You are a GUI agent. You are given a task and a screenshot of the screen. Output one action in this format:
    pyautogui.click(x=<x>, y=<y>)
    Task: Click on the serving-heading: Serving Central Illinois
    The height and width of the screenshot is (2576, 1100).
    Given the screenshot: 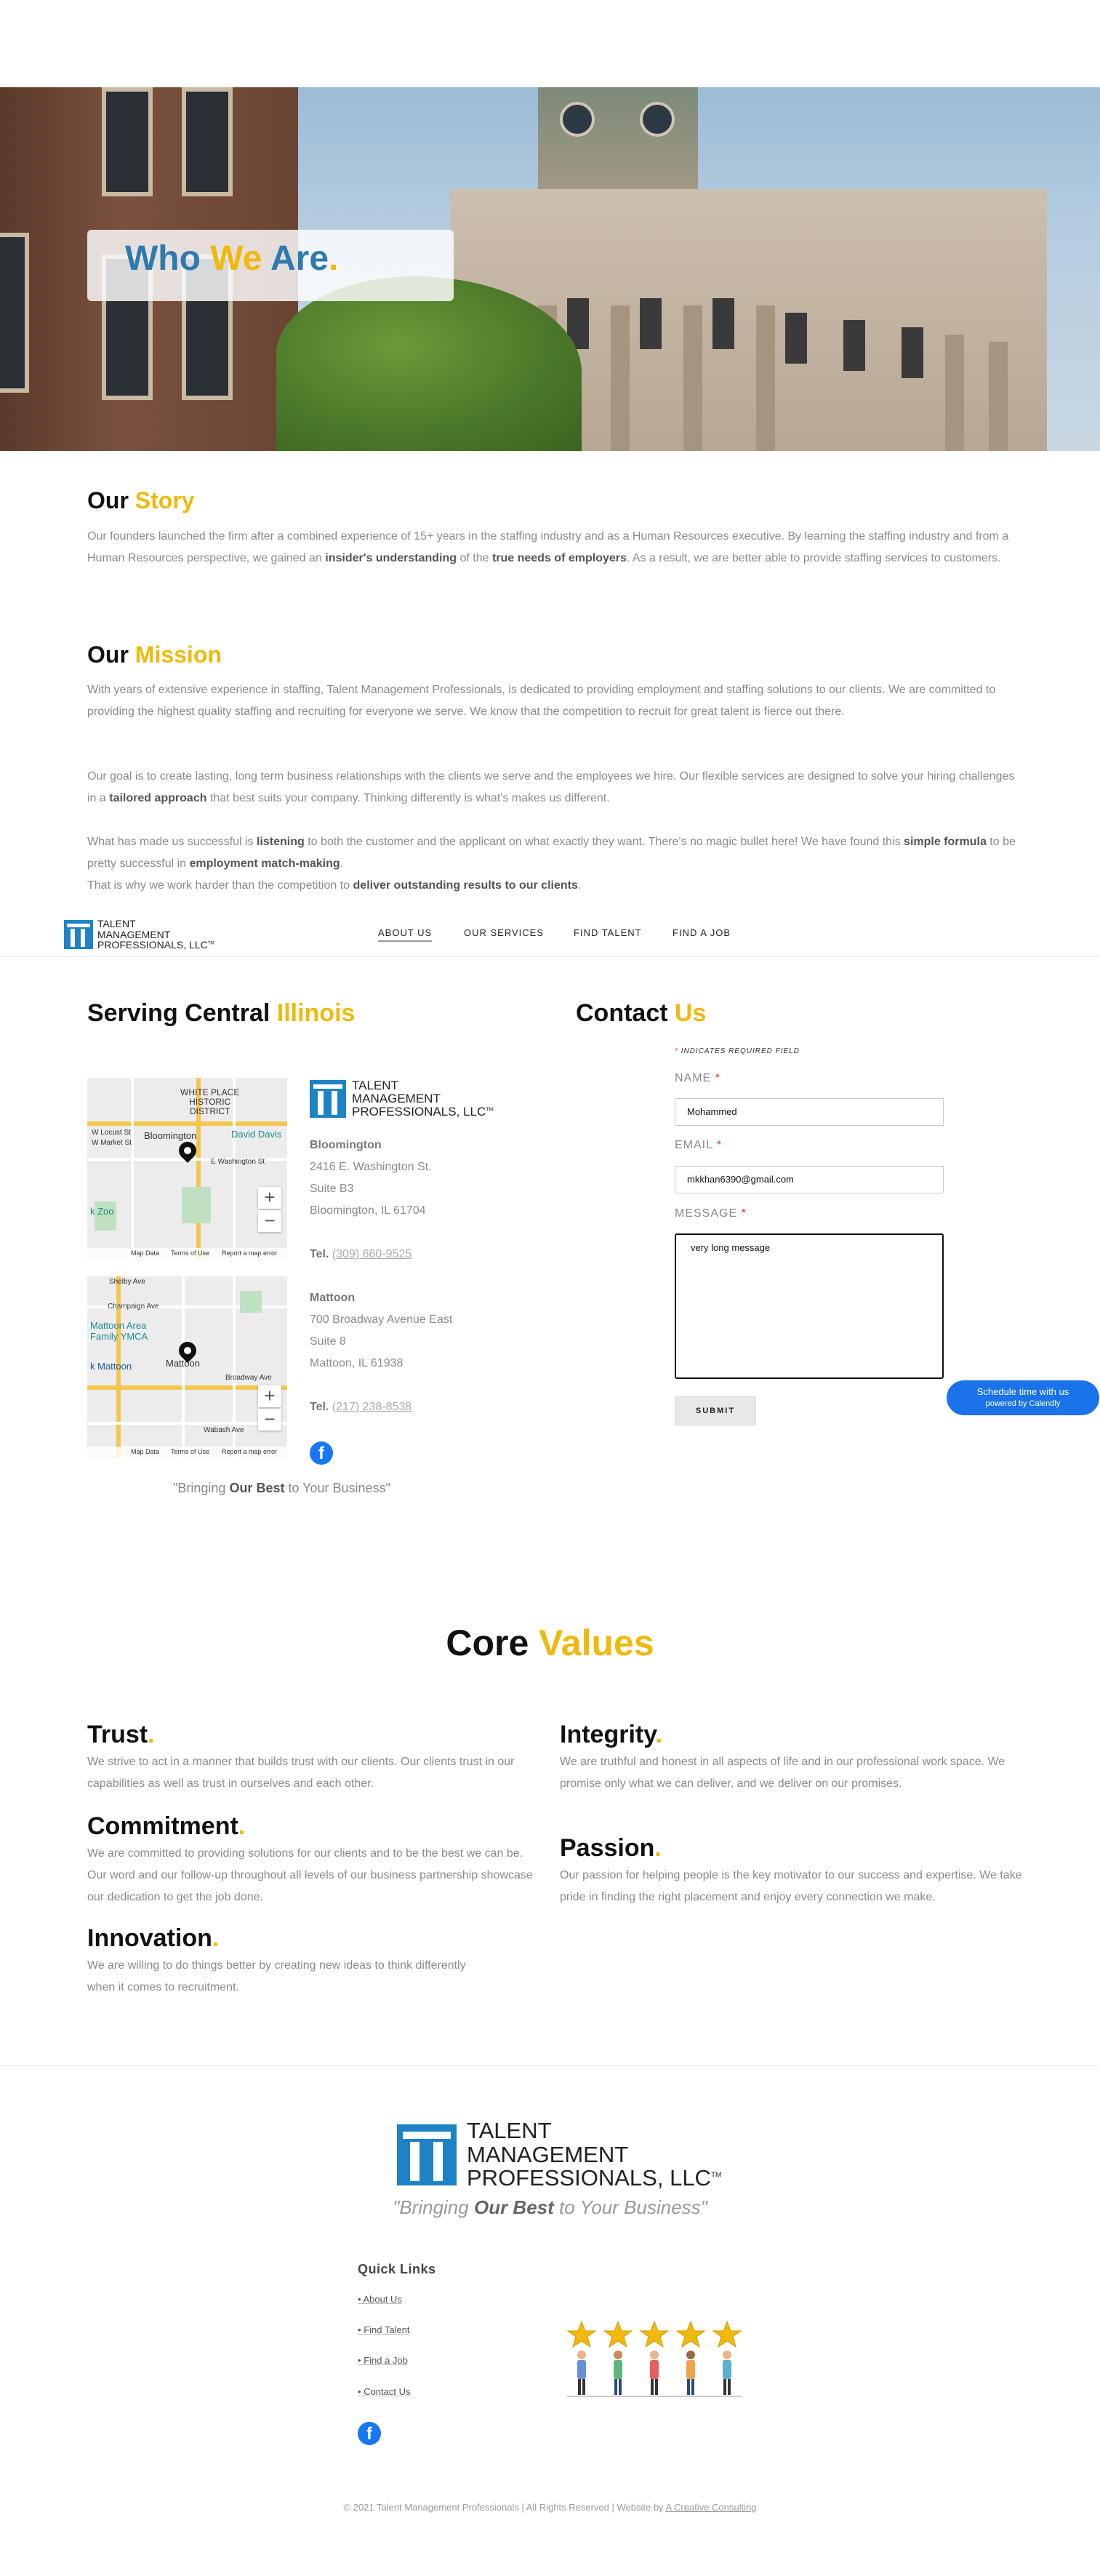 What is the action you would take?
    pyautogui.click(x=222, y=1013)
    